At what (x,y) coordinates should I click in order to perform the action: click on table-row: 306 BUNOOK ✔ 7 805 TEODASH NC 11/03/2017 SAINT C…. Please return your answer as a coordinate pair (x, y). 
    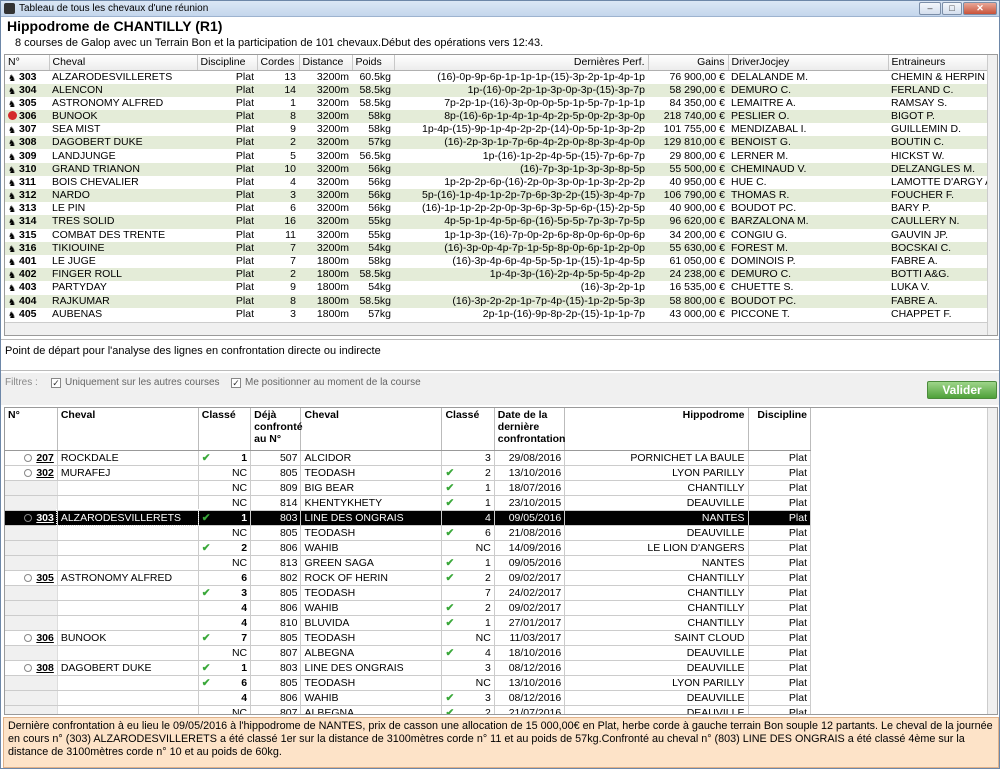
    Looking at the image, I should click on (408, 638).